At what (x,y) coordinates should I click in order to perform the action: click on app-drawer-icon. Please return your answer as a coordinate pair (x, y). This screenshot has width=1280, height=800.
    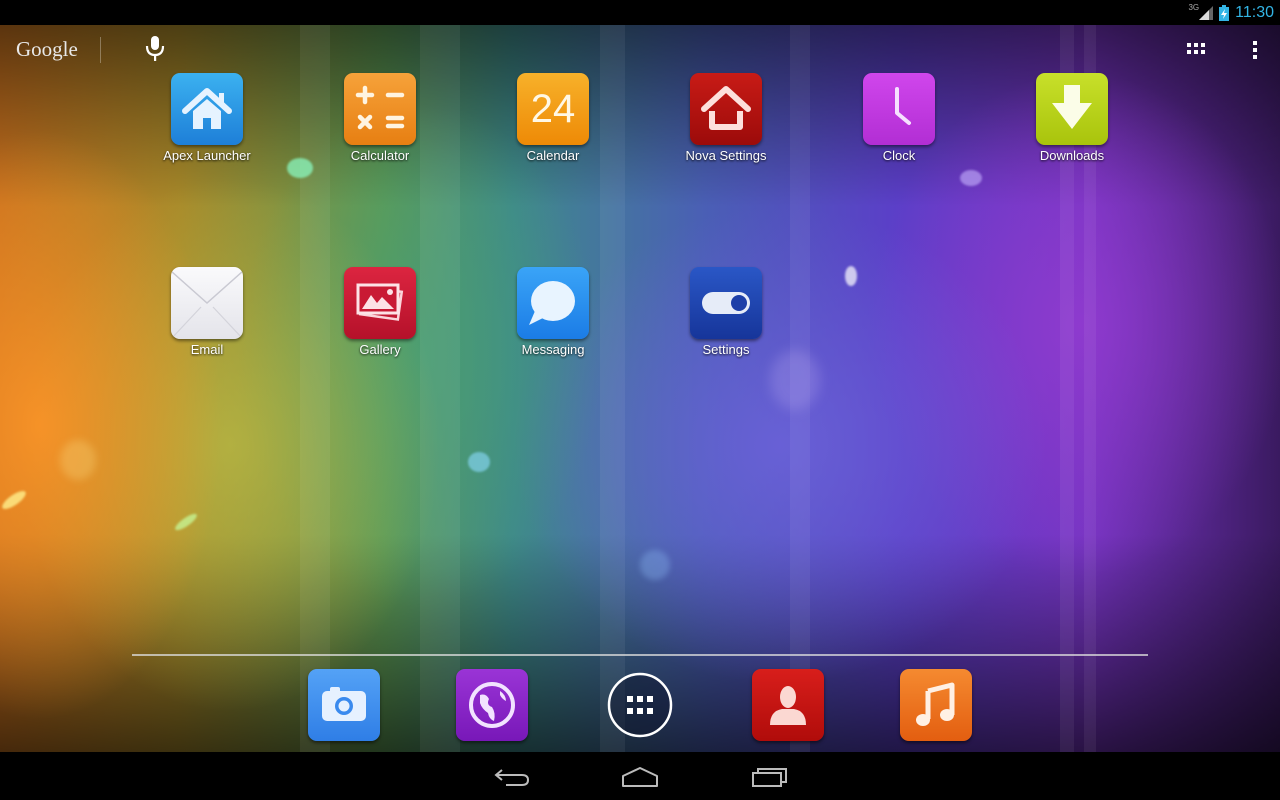
    Looking at the image, I should click on (640, 705).